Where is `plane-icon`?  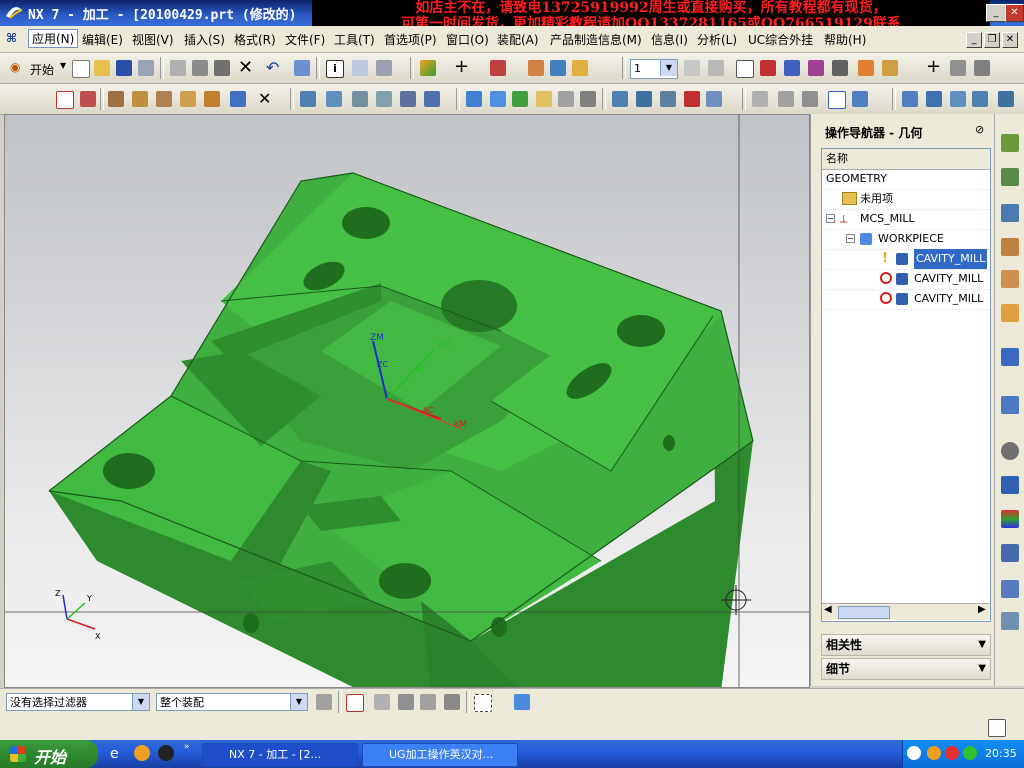
plane-icon is located at coordinates (810, 99).